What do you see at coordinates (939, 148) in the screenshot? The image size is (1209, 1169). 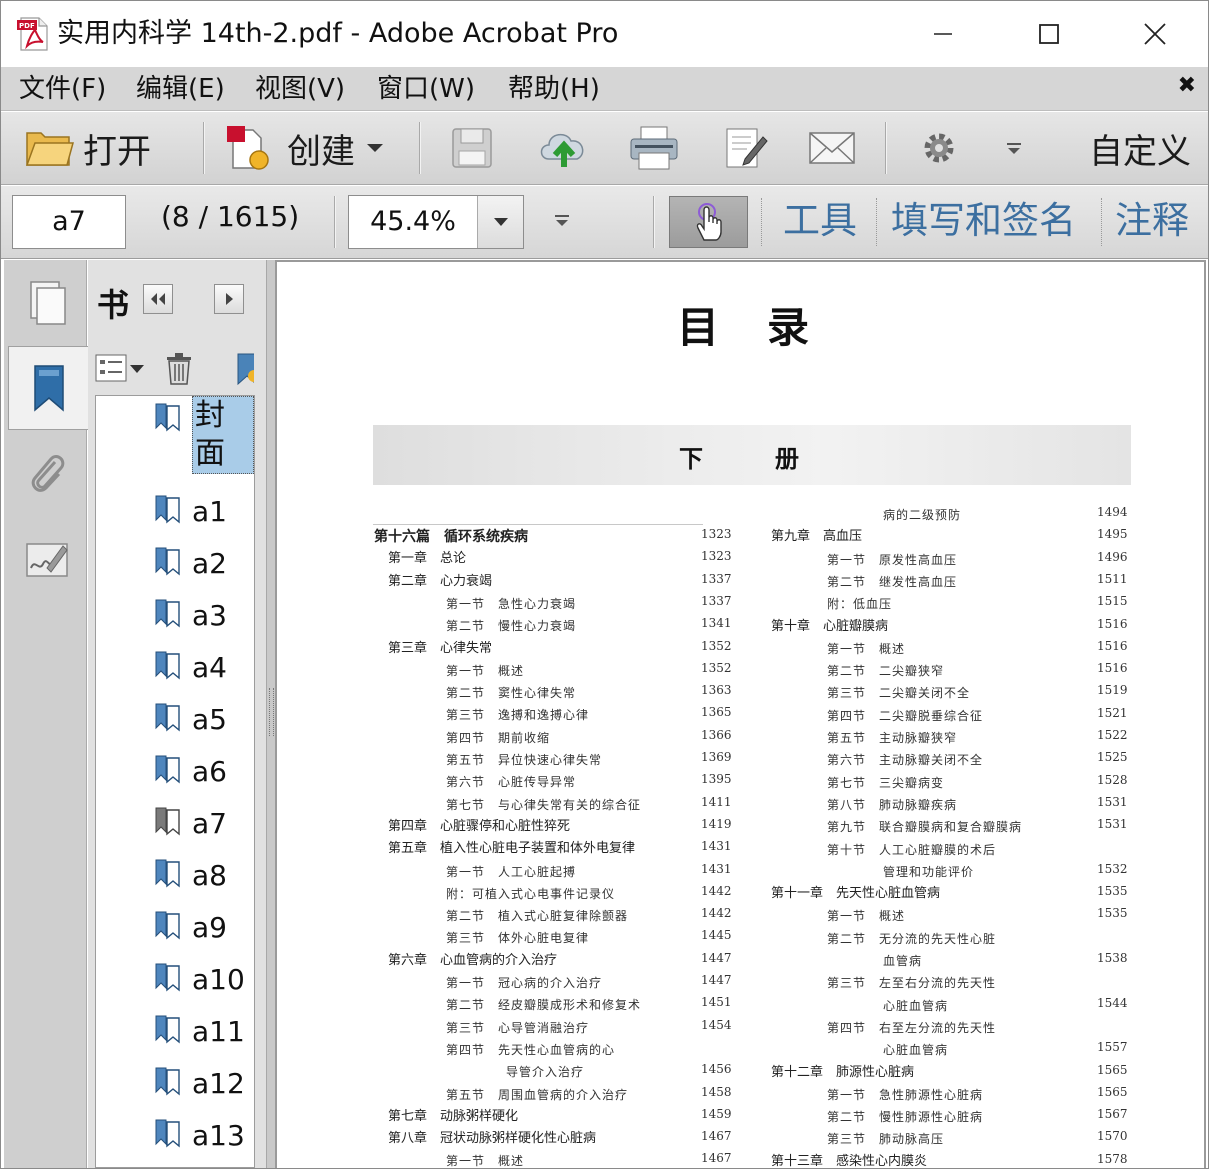 I see `settings-button` at bounding box center [939, 148].